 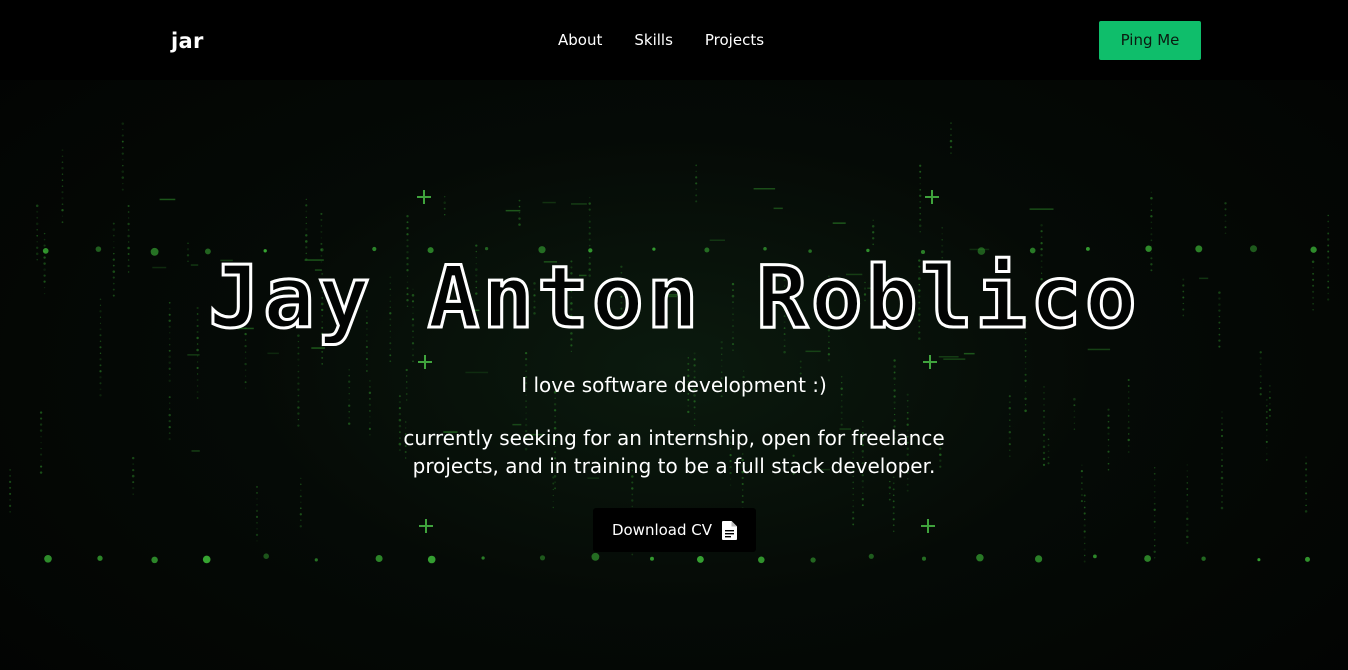 I want to click on navbar: jar About Skills Projects Ping Me, so click(x=674, y=40).